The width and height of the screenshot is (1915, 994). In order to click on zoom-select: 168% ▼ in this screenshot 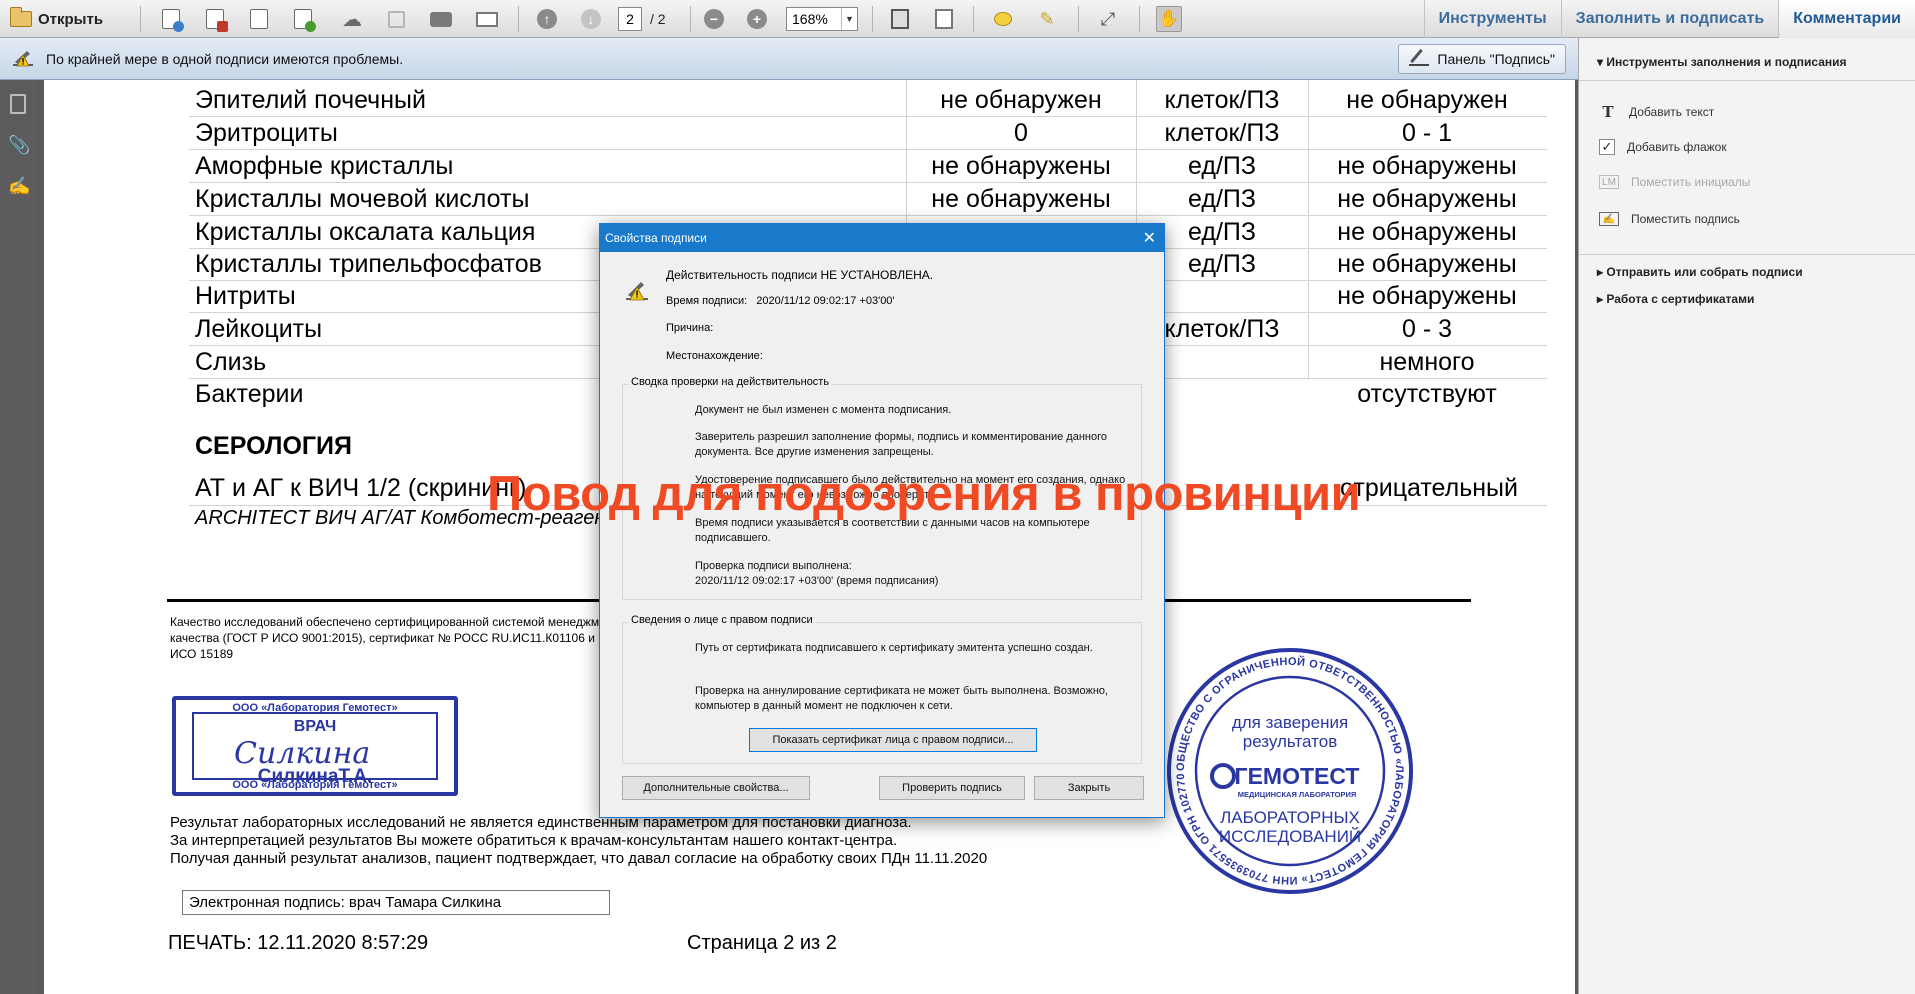, I will do `click(822, 19)`.